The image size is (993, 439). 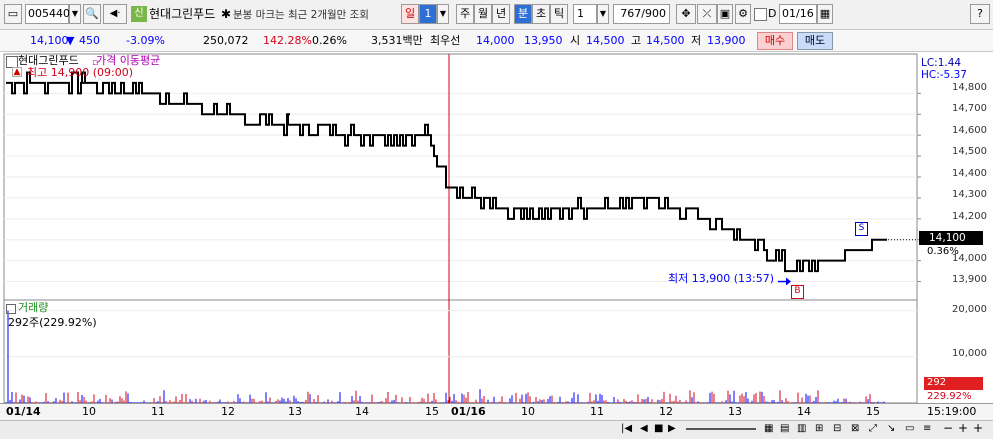 What do you see at coordinates (944, 75) in the screenshot?
I see `hc-label: HC:-5.37` at bounding box center [944, 75].